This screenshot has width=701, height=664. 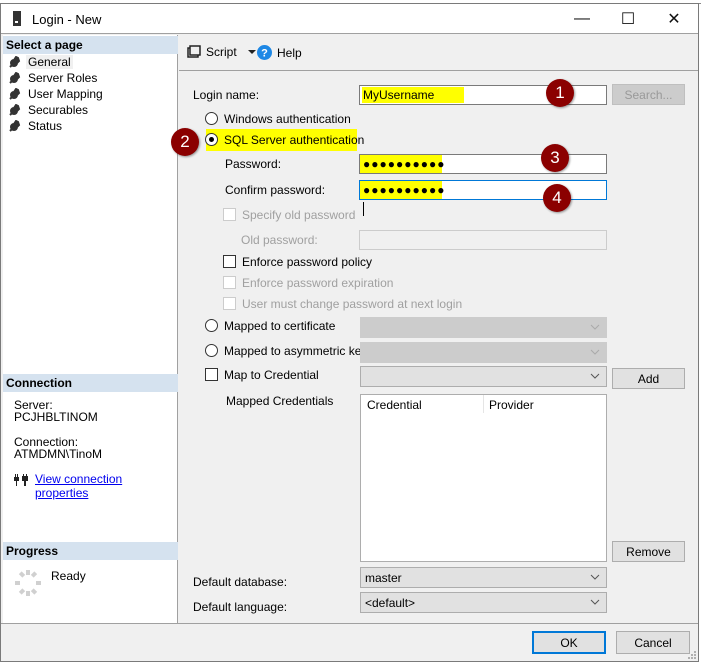 I want to click on sidebar-item-label: User Mapping, so click(x=65, y=94).